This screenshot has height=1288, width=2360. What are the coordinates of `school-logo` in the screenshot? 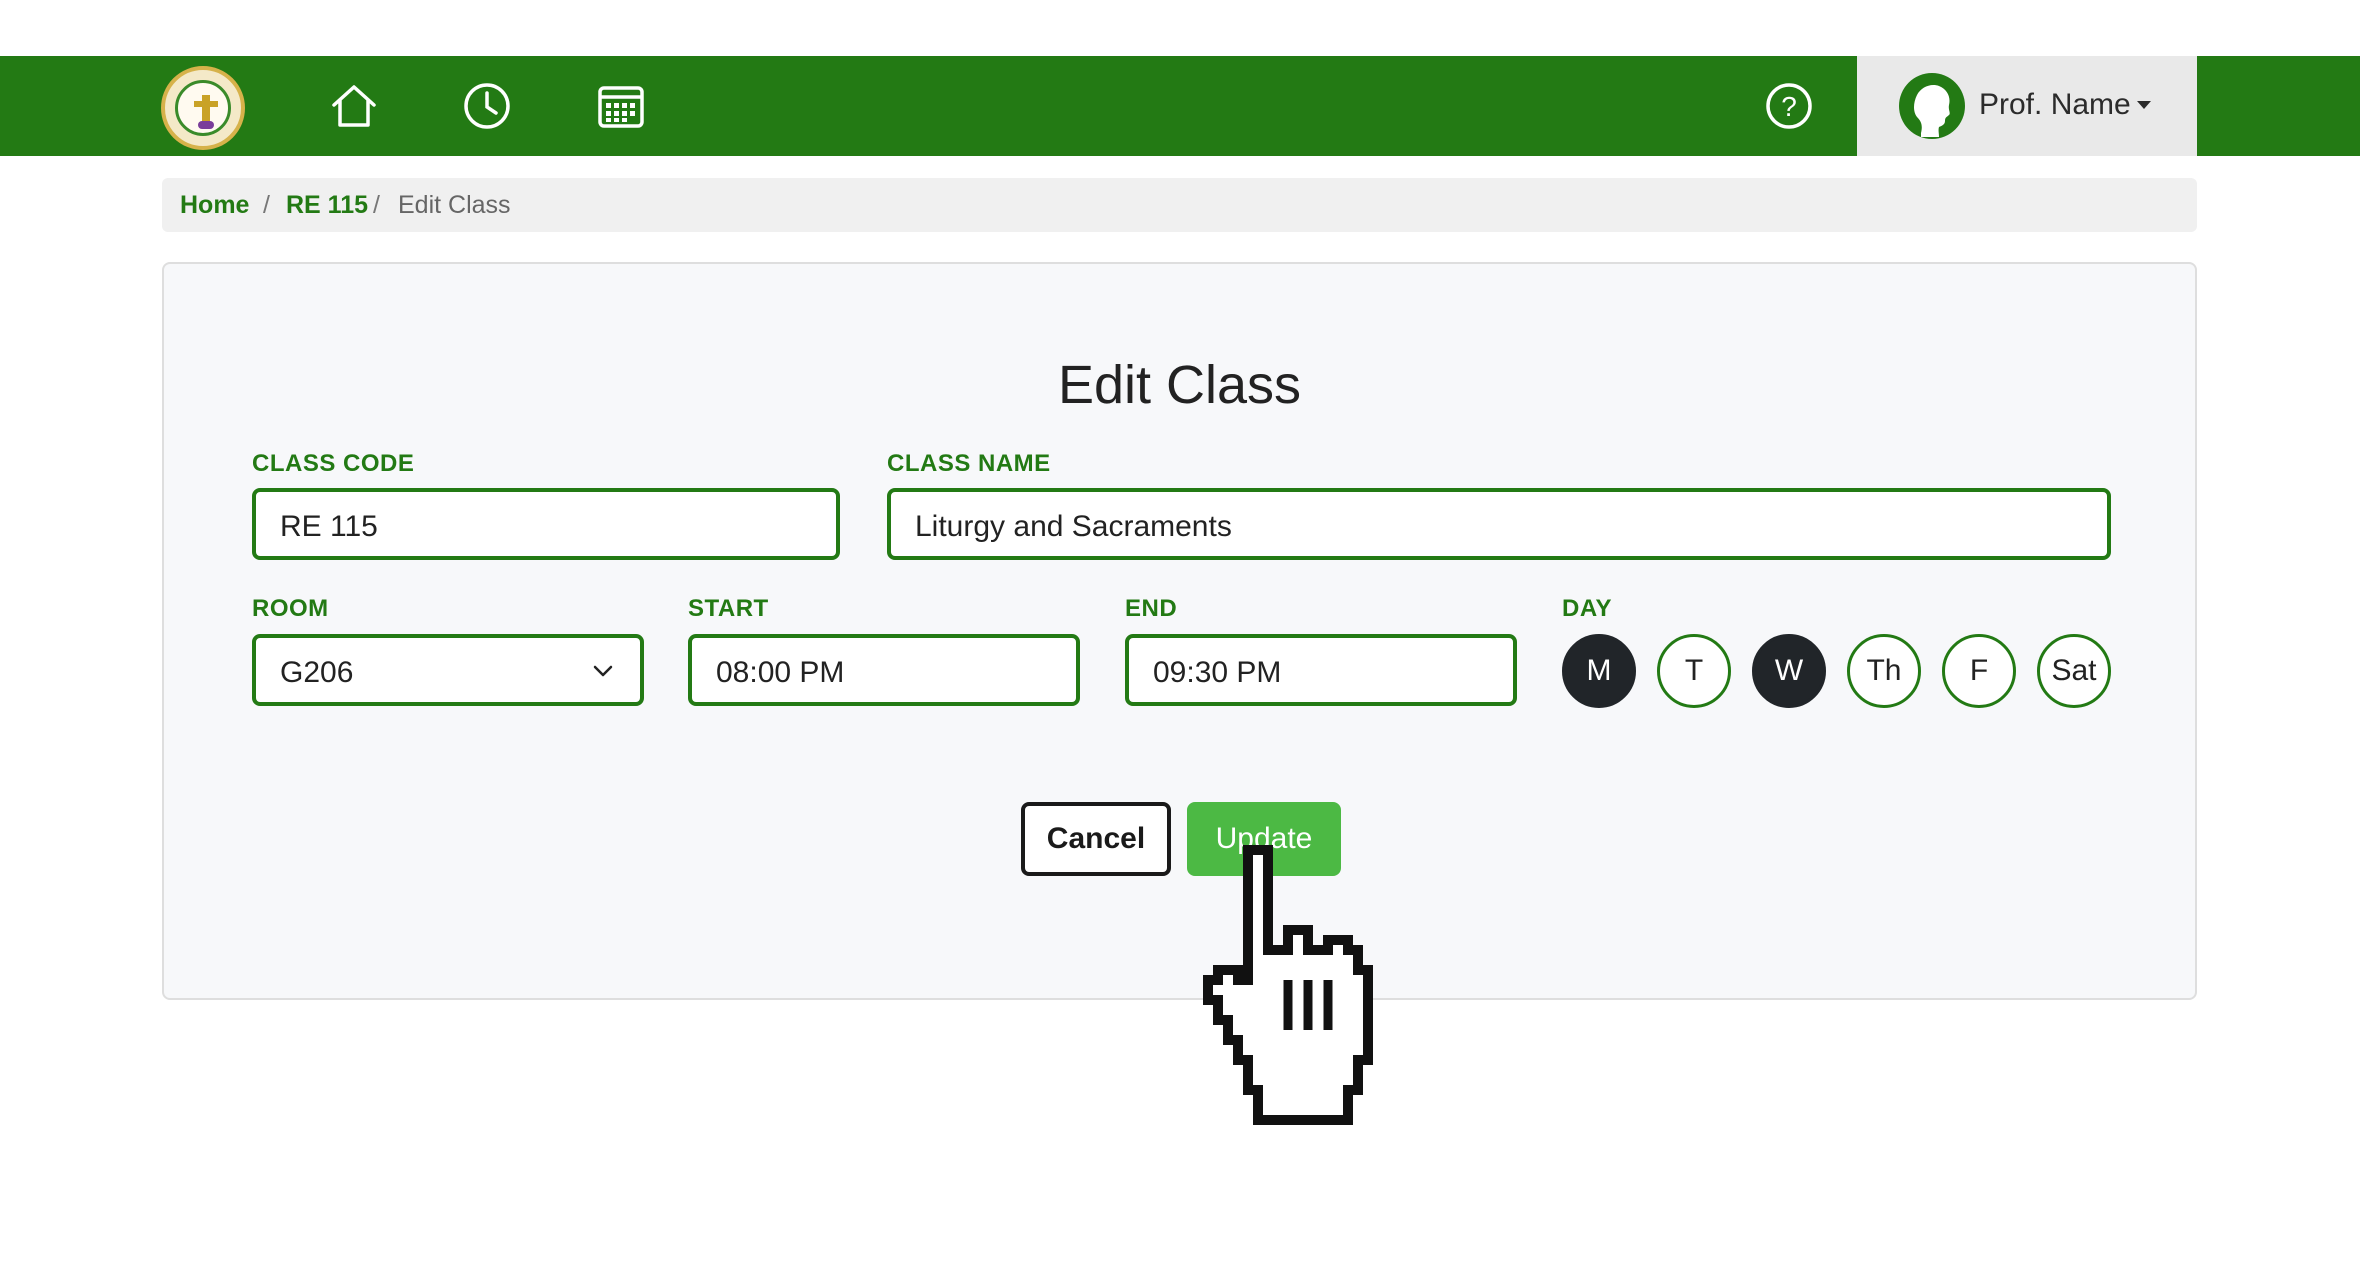 It's located at (203, 108).